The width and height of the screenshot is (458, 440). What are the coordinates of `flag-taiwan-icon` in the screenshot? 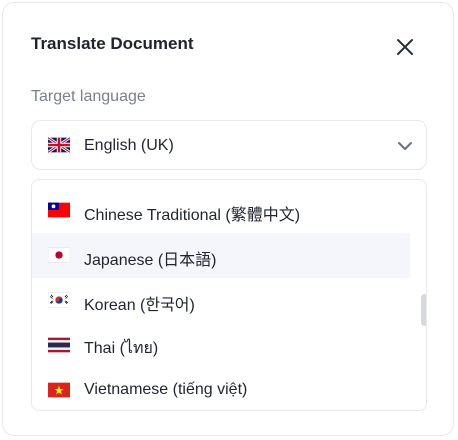 It's located at (59, 210).